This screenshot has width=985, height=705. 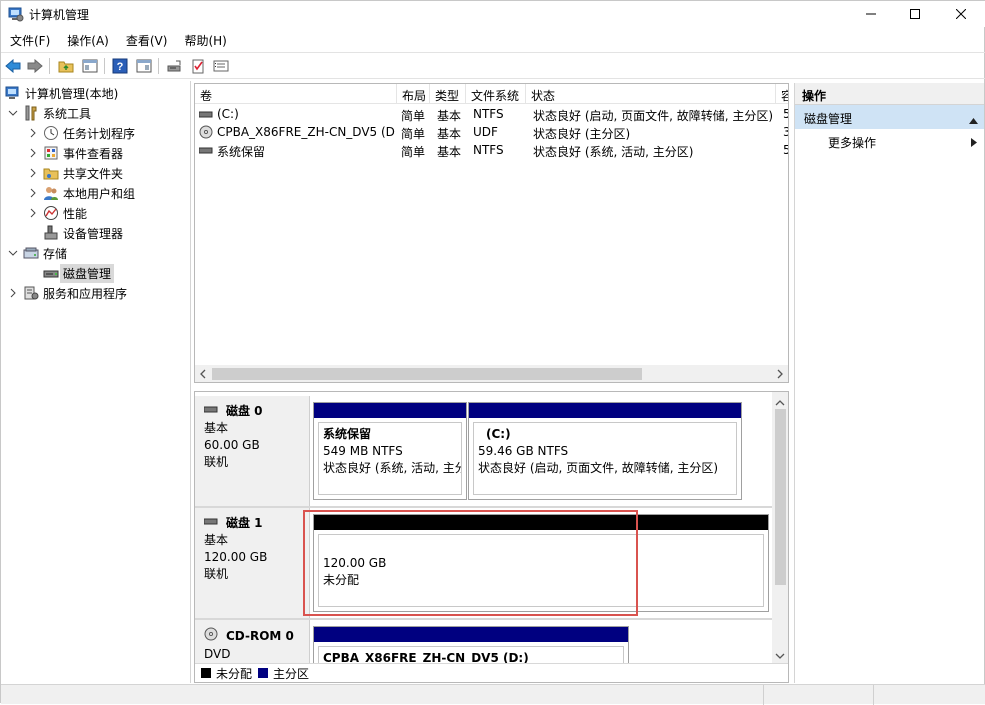 I want to click on tree-item-label: 任务计划程序, so click(x=99, y=133).